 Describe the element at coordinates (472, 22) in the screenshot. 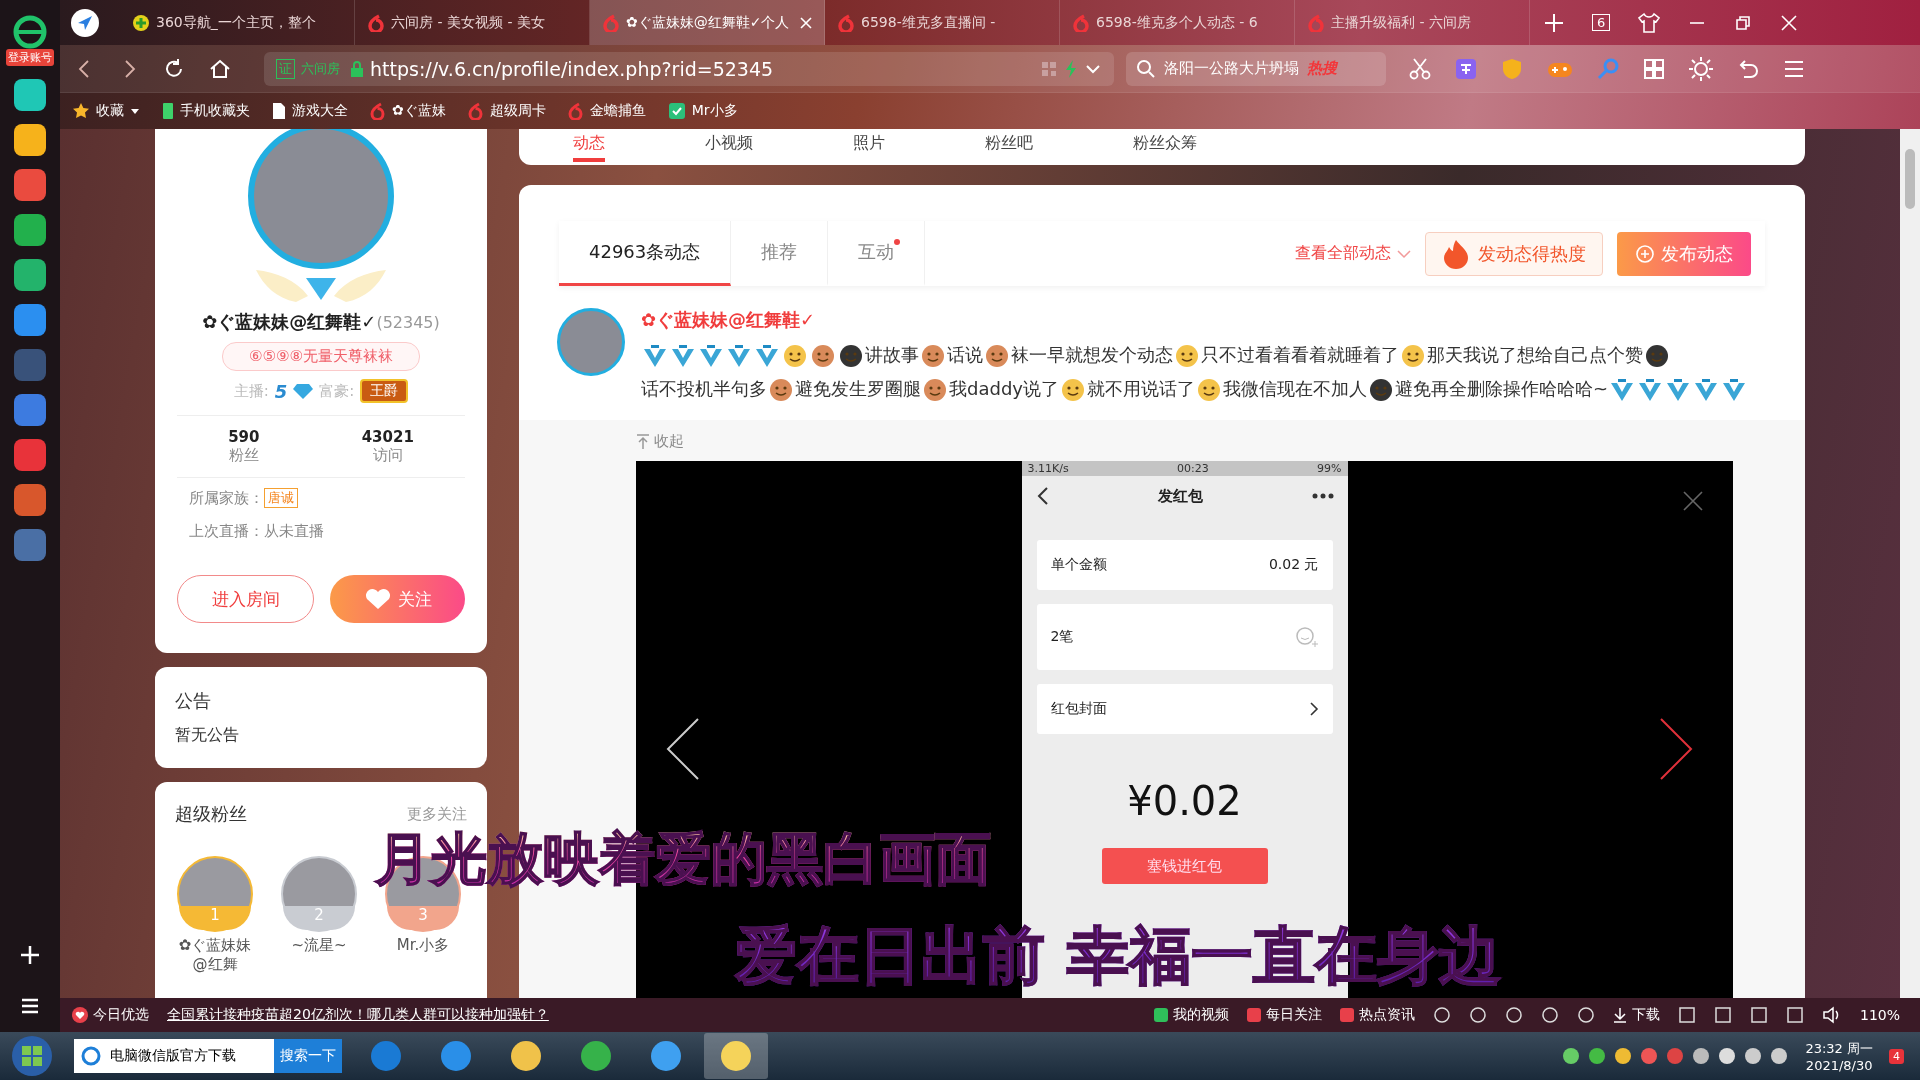

I see `browser-tab: 六间房 - 美女视频 - 美女` at that location.